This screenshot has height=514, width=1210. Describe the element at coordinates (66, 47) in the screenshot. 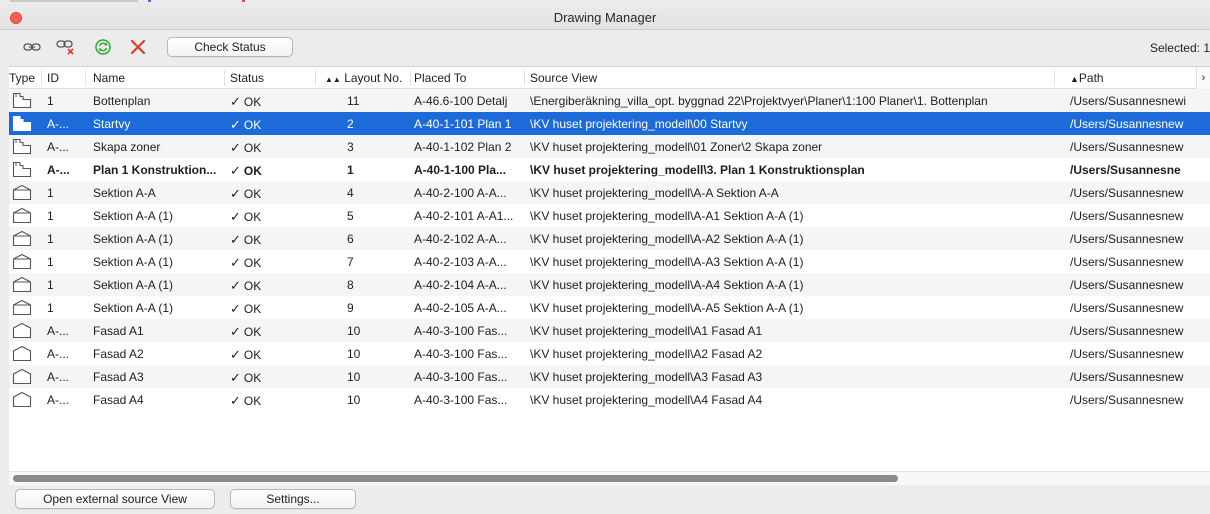

I see `unlink-drawing-icon` at that location.